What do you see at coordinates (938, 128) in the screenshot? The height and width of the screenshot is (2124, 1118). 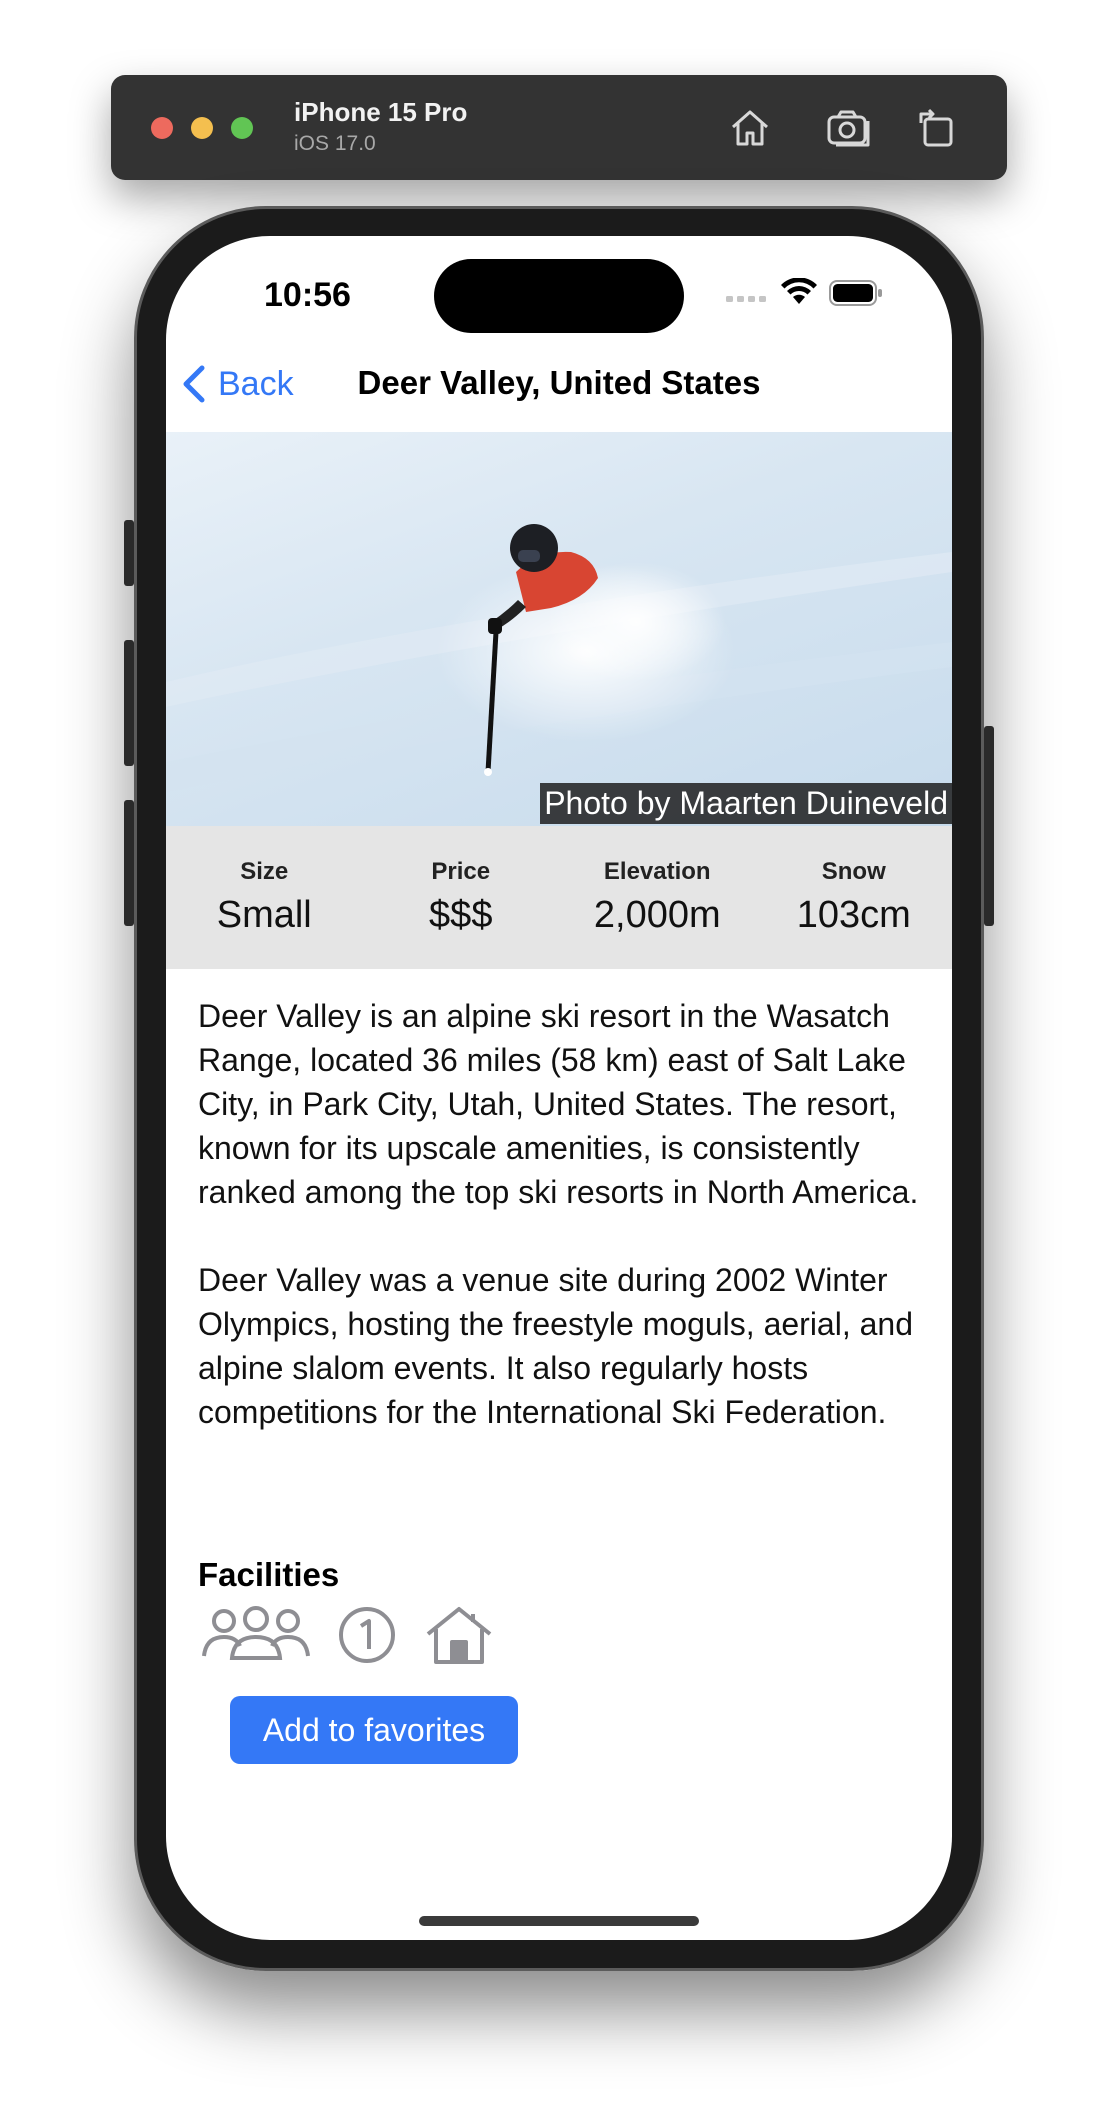 I see `rotate-icon` at bounding box center [938, 128].